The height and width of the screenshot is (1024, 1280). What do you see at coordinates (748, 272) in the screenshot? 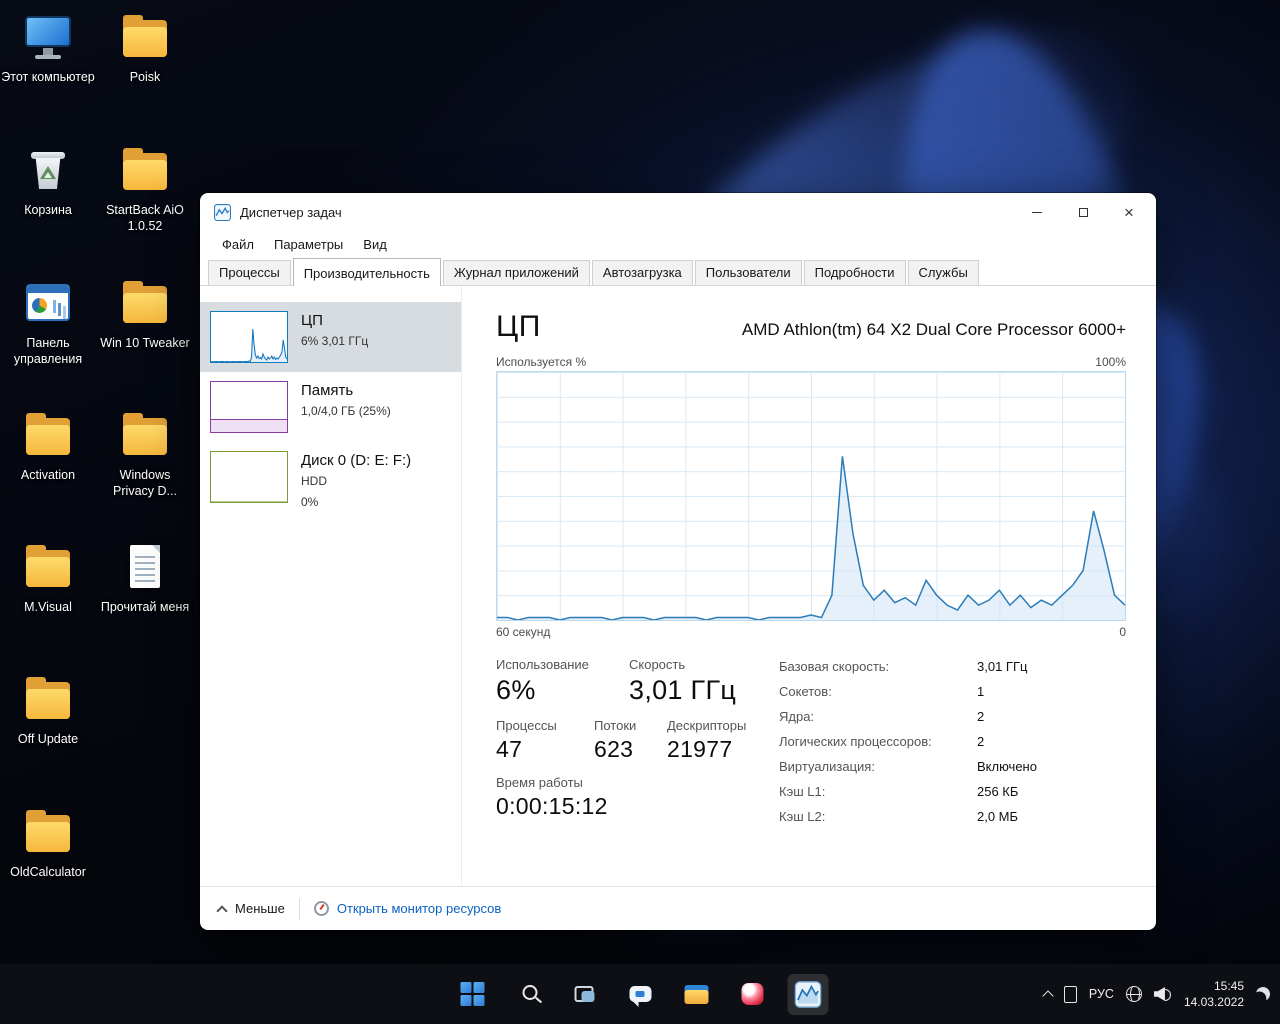
I see `tab-users: Пользователи` at bounding box center [748, 272].